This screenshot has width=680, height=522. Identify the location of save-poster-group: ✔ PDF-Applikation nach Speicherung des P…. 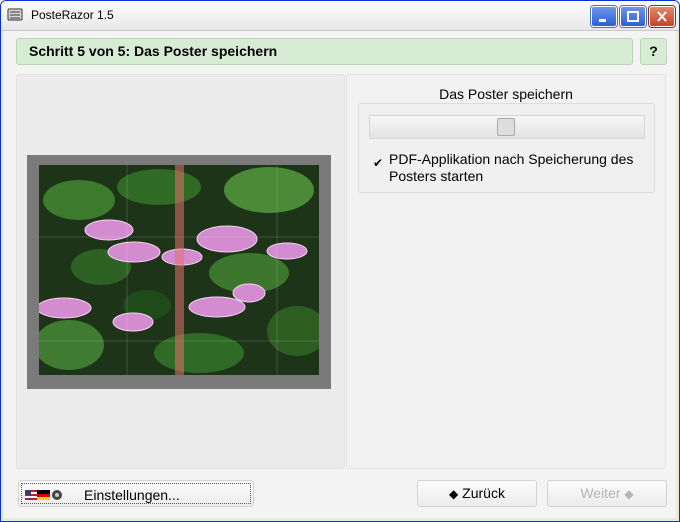
(506, 148).